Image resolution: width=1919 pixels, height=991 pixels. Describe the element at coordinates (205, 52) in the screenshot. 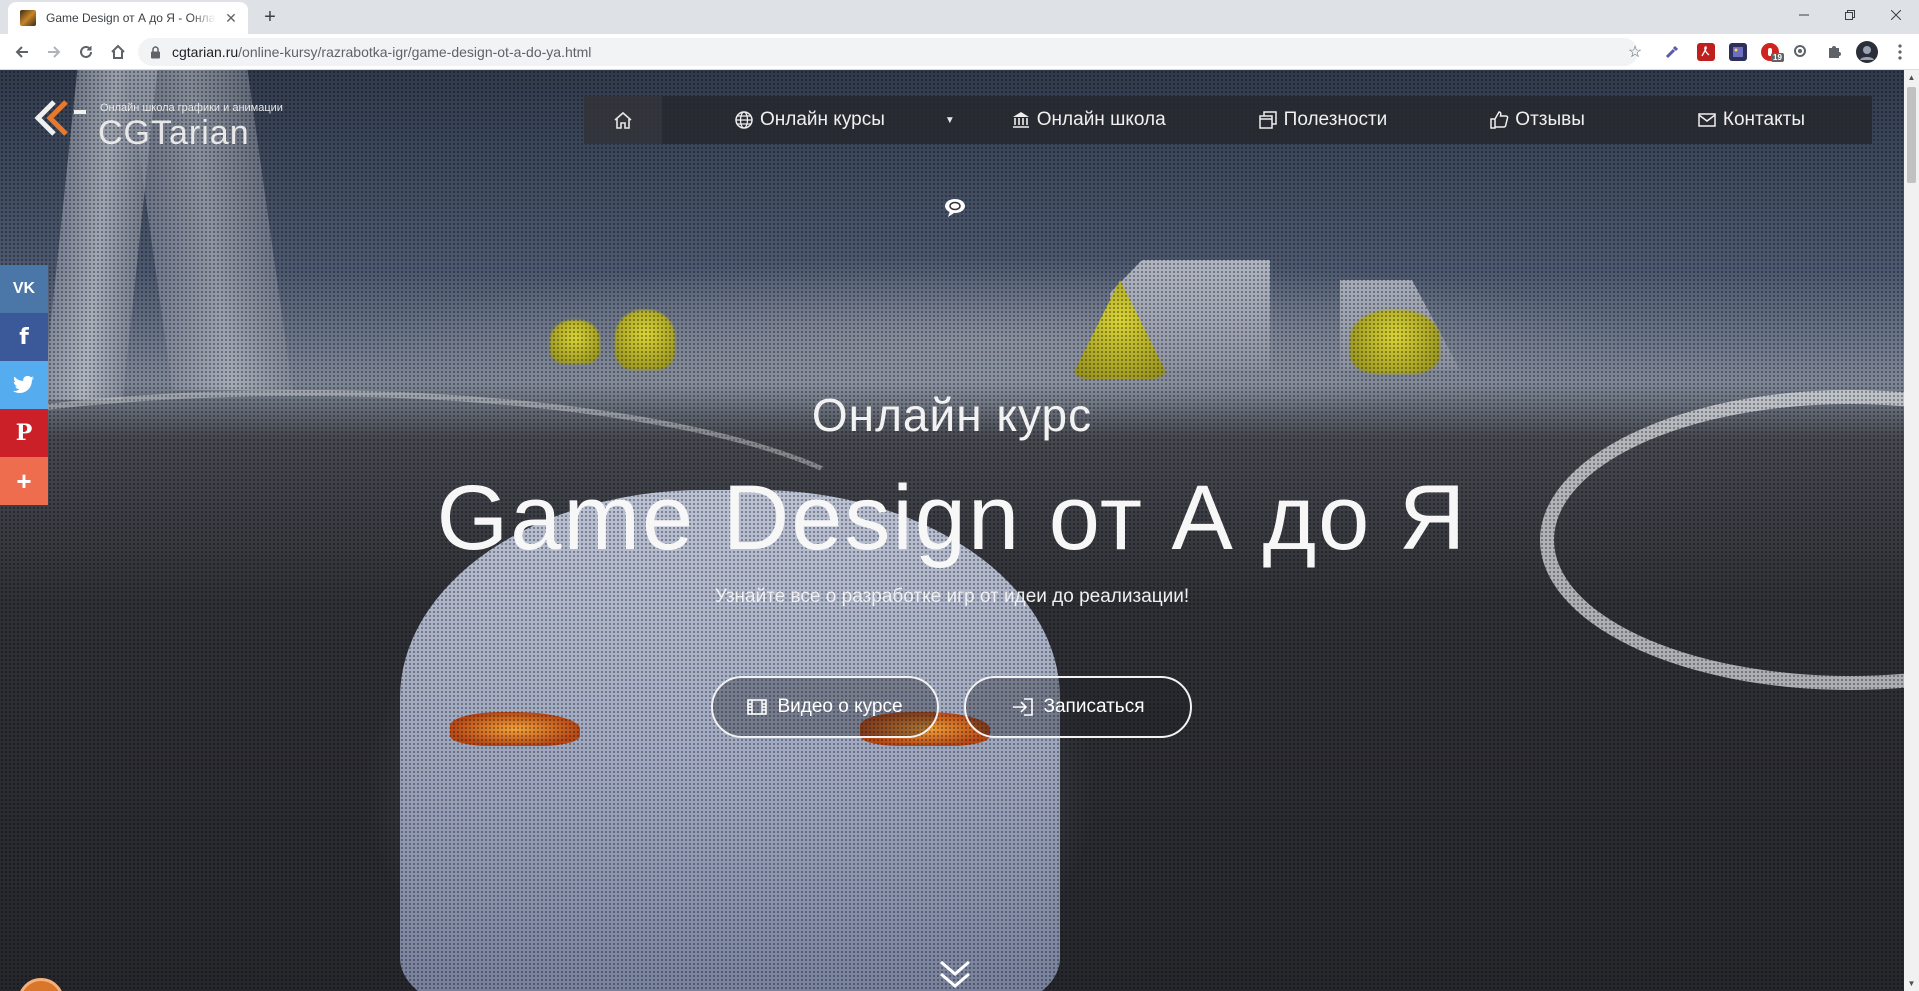

I see `url-domain: cgtarian.ru` at that location.